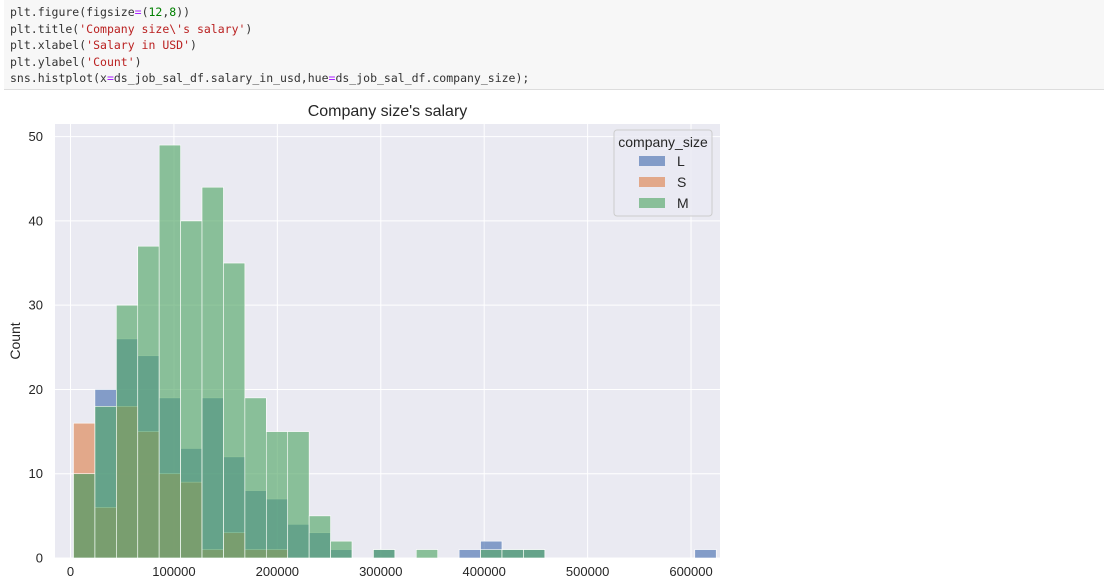  What do you see at coordinates (36, 136) in the screenshot?
I see `y-tick-label: 50` at bounding box center [36, 136].